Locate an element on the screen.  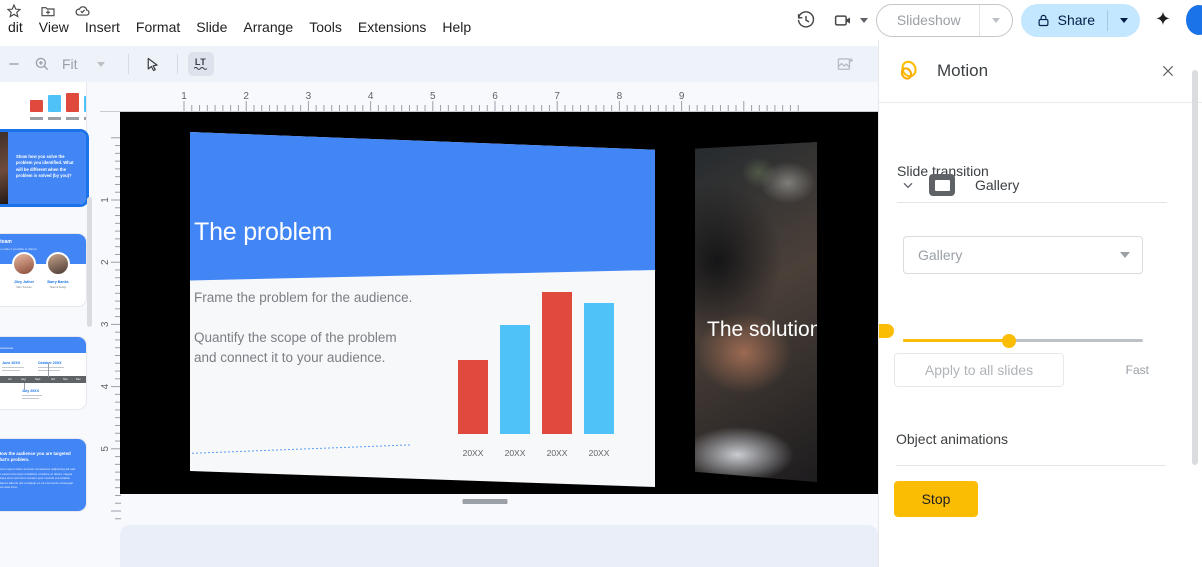
menu-help: Help is located at coordinates (456, 27).